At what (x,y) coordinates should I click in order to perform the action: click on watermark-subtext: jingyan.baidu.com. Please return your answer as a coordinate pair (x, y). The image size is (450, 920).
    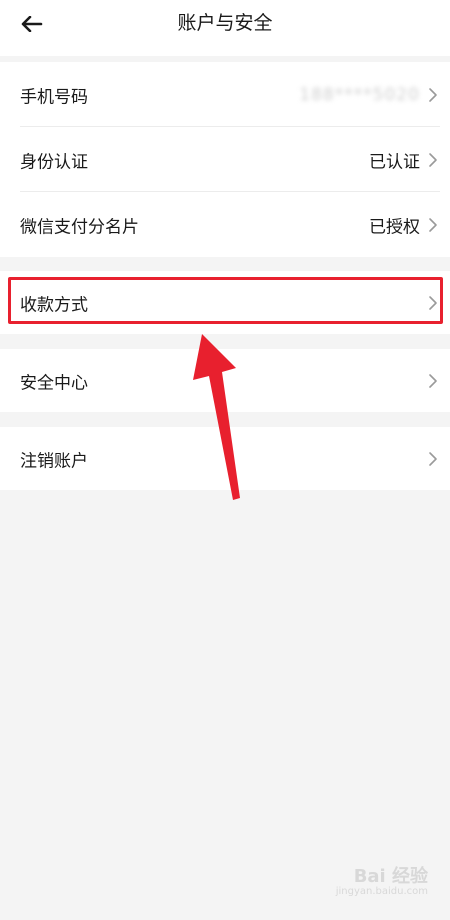
    Looking at the image, I should click on (381, 891).